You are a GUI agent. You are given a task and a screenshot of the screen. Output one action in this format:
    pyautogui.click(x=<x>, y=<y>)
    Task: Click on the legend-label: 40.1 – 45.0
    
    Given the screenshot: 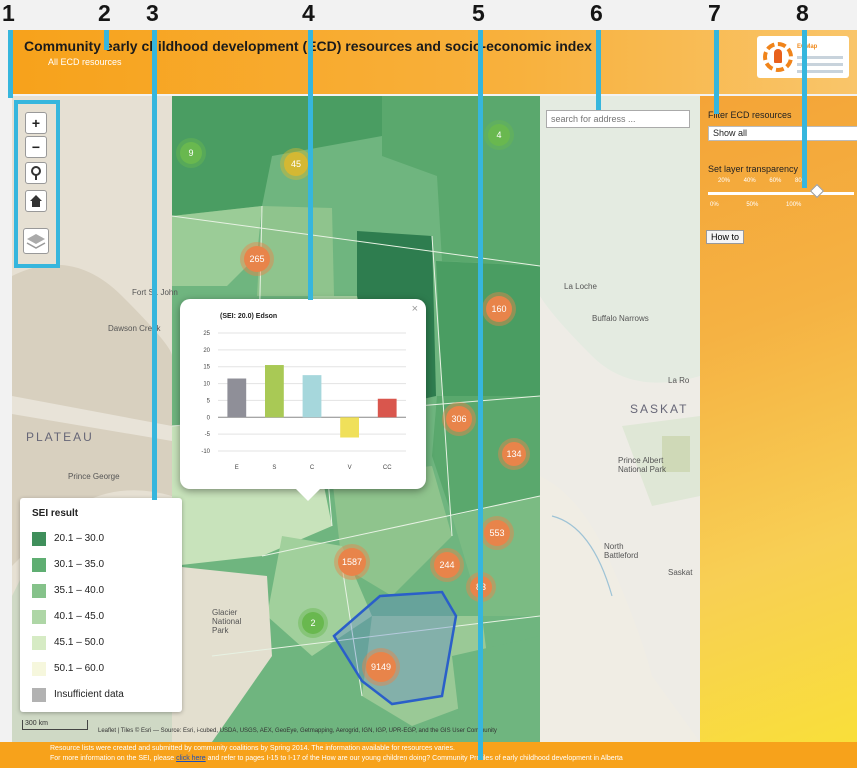 What is the action you would take?
    pyautogui.click(x=79, y=616)
    